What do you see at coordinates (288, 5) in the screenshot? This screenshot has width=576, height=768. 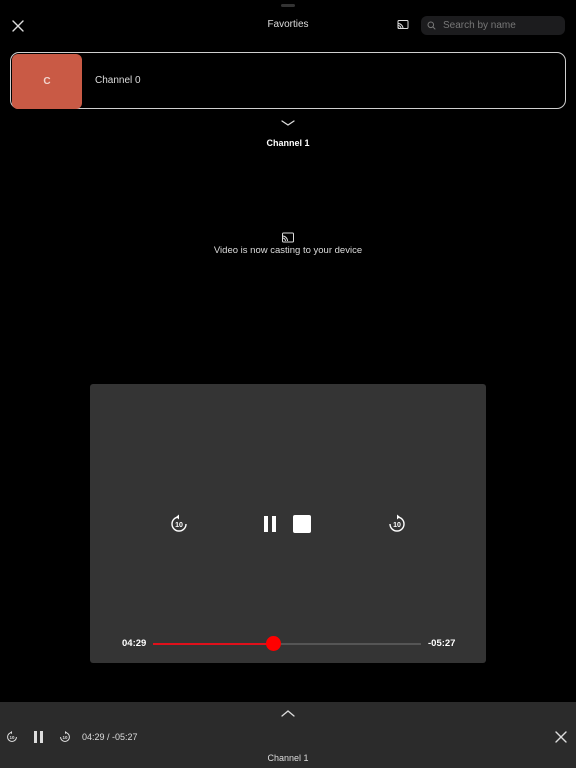 I see `sheet-grabber` at bounding box center [288, 5].